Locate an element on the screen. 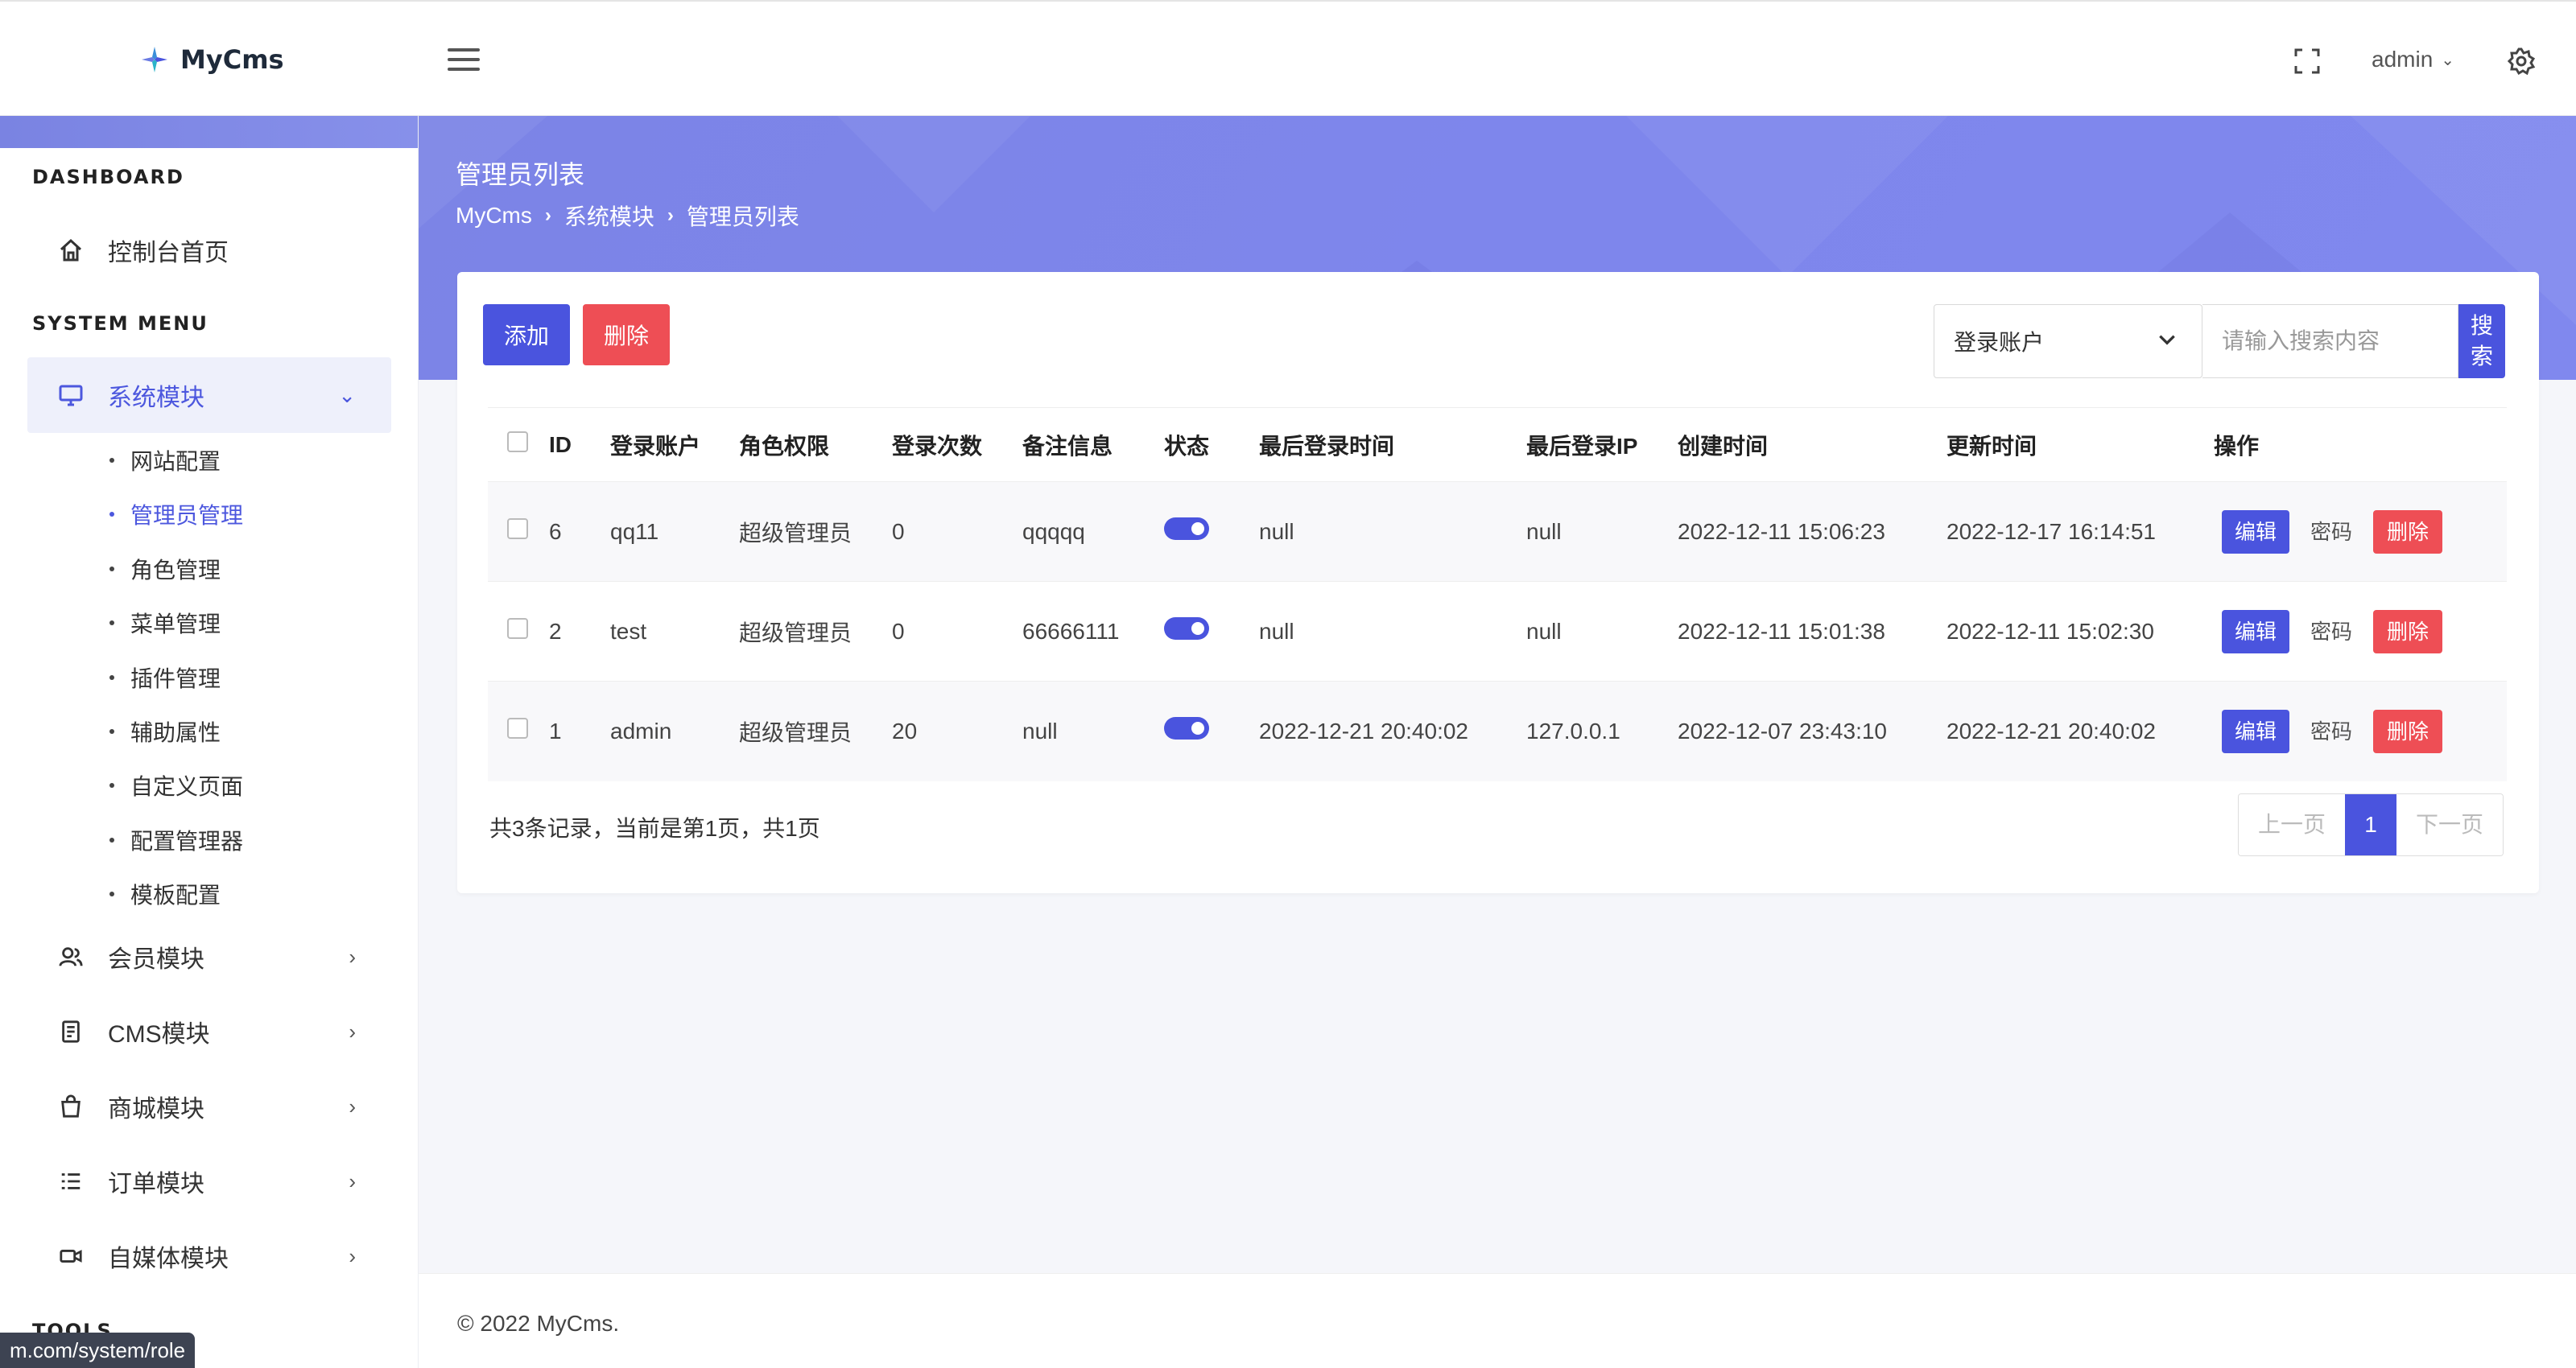 Image resolution: width=2576 pixels, height=1368 pixels. sub-item-label: 自定义页面 is located at coordinates (187, 786).